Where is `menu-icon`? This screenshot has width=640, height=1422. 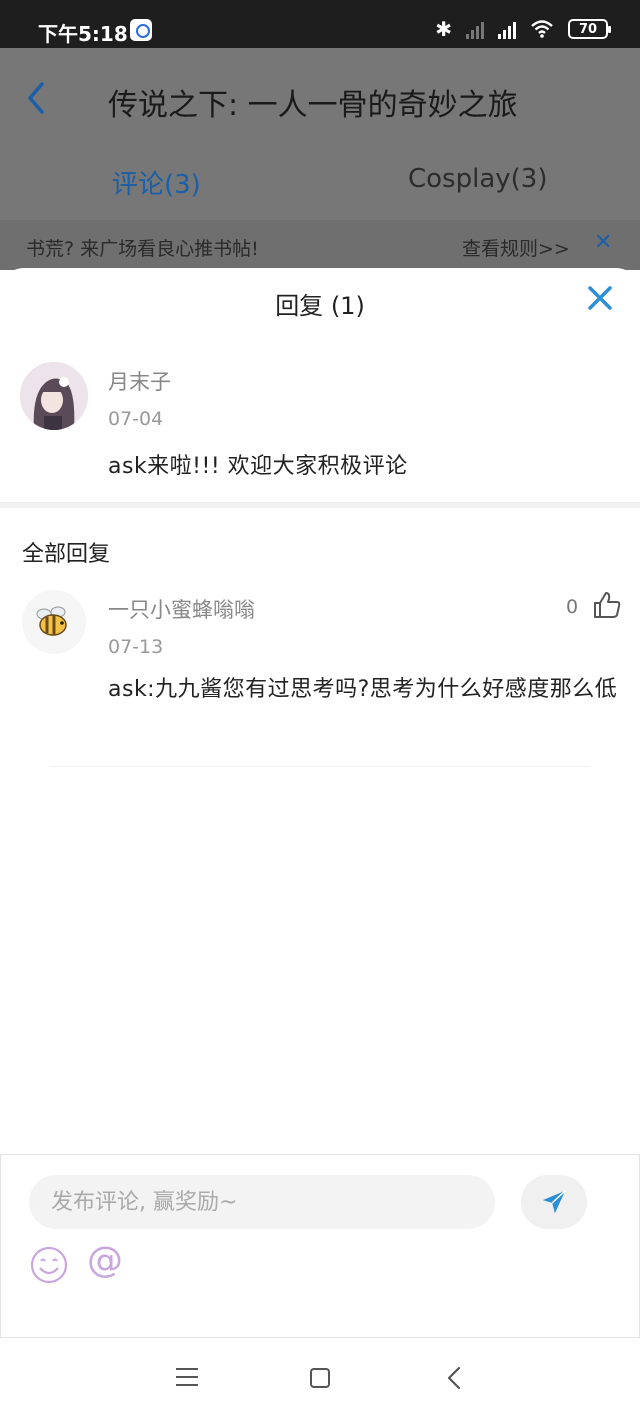 menu-icon is located at coordinates (187, 1378).